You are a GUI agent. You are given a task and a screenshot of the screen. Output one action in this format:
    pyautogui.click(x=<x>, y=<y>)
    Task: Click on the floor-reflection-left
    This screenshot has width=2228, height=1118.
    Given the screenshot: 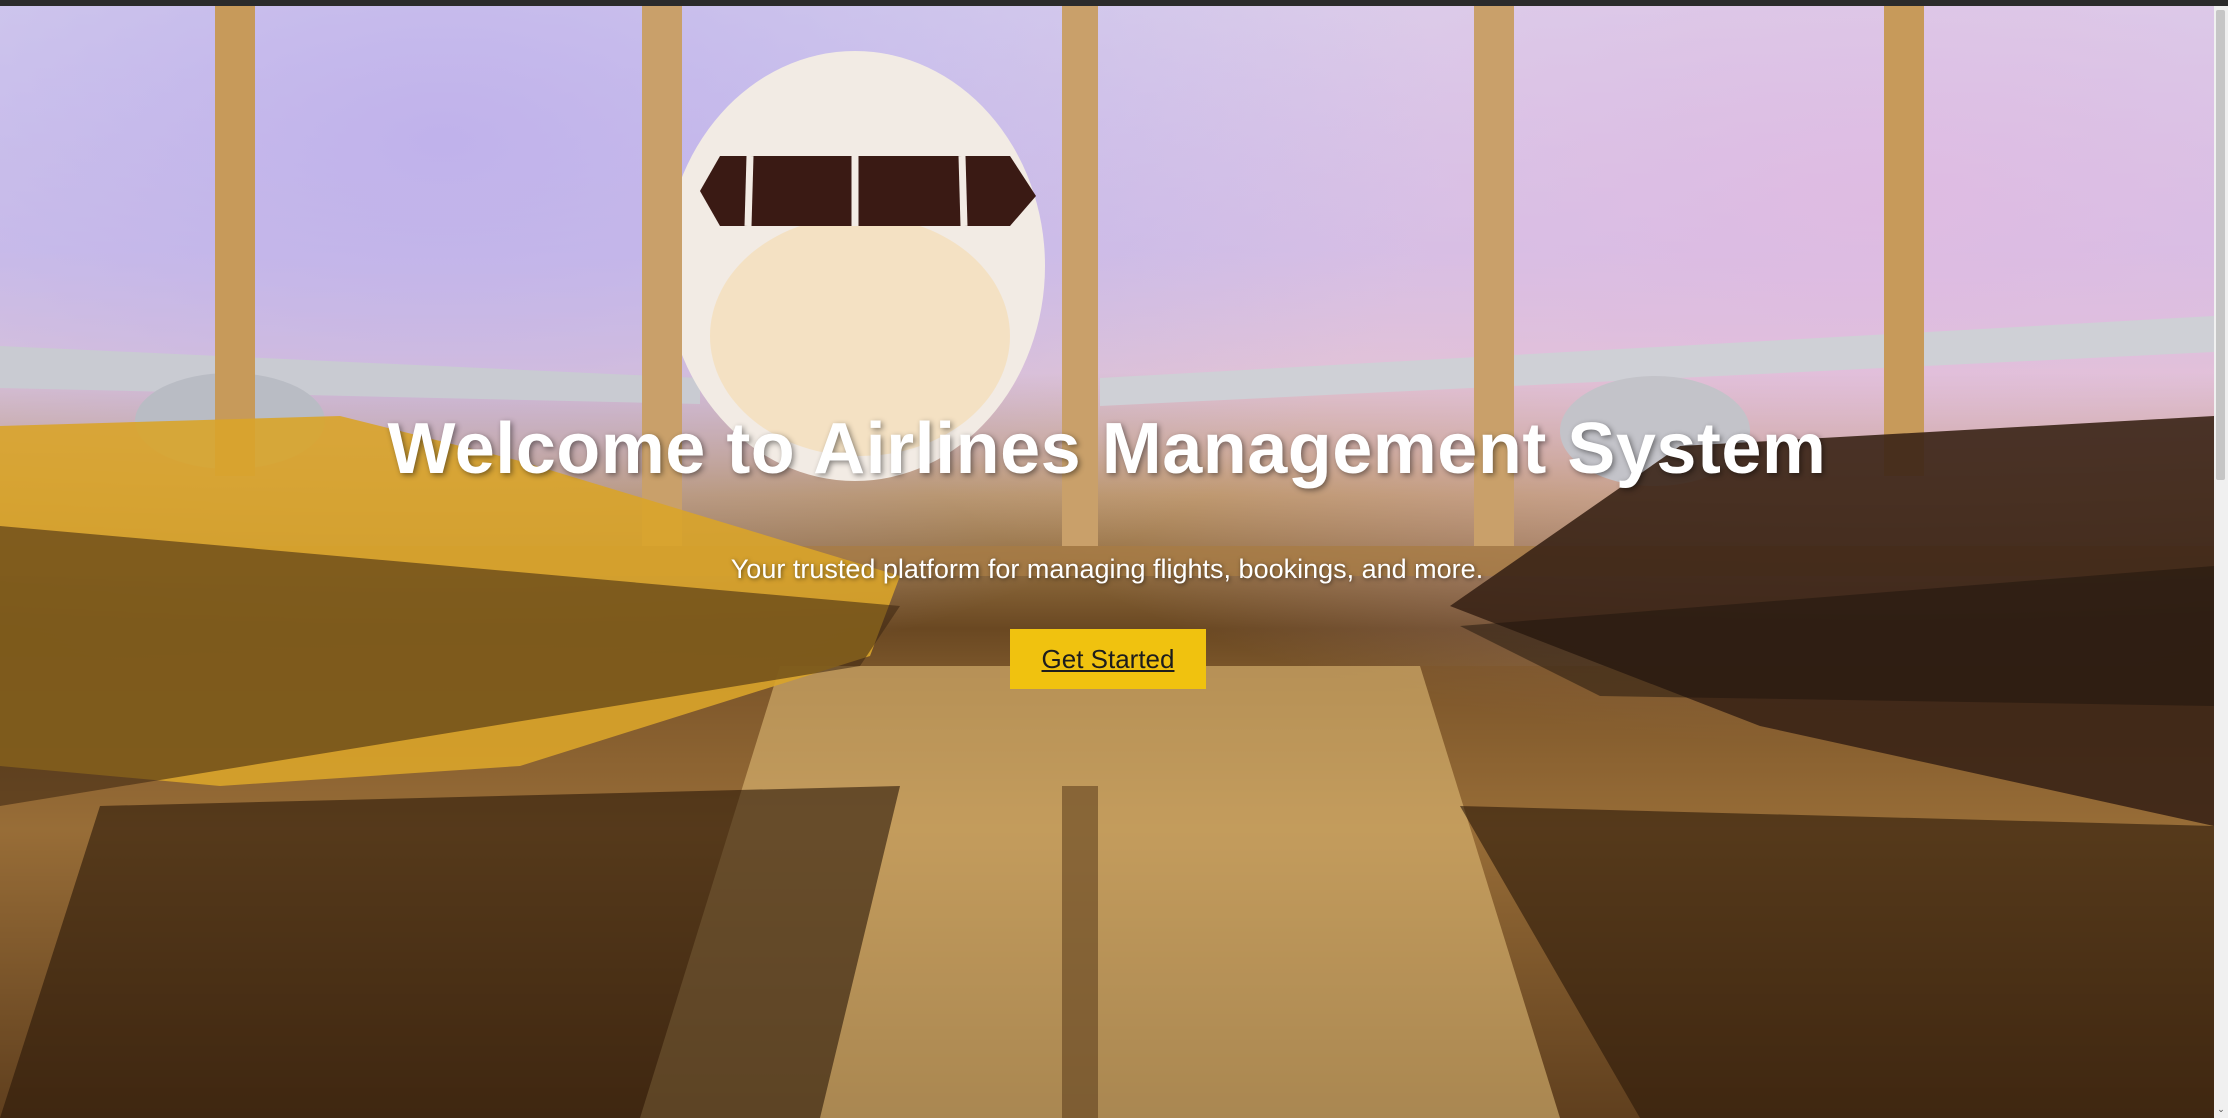 What is the action you would take?
    pyautogui.click(x=450, y=952)
    